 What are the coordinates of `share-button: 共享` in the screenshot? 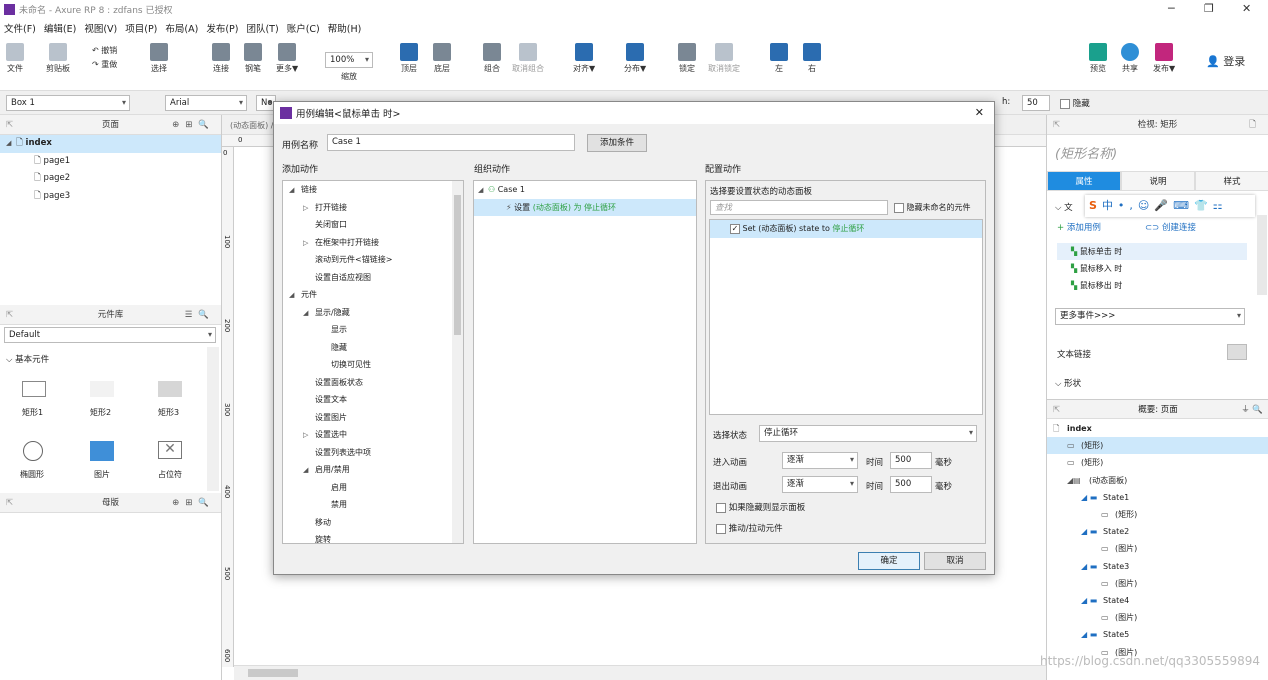 It's located at (1130, 58).